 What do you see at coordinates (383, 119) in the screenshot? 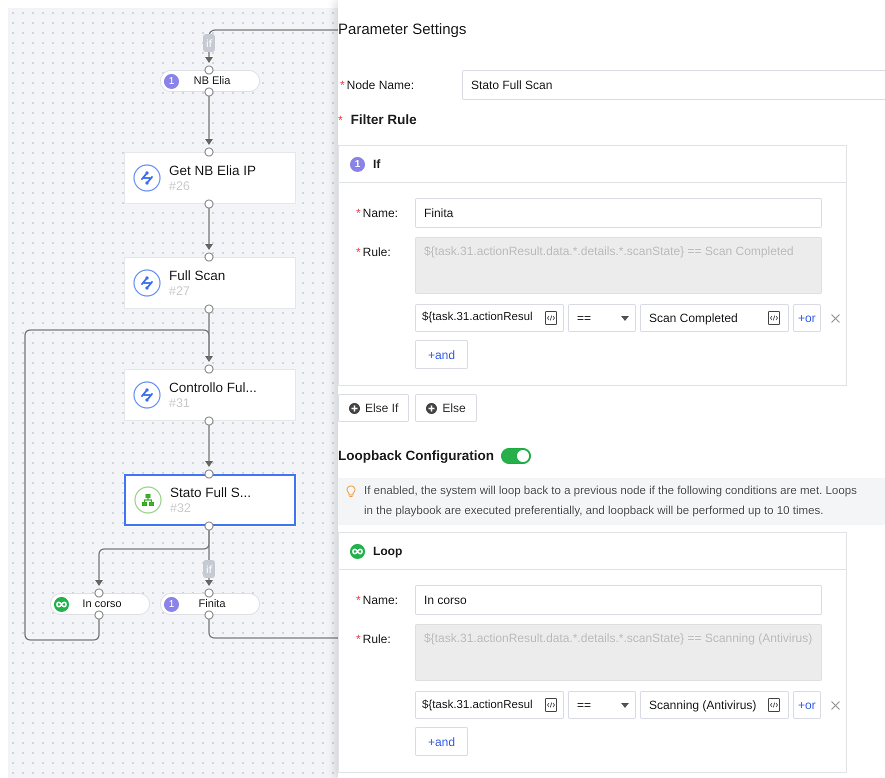
I see `section-title: Filter Rule` at bounding box center [383, 119].